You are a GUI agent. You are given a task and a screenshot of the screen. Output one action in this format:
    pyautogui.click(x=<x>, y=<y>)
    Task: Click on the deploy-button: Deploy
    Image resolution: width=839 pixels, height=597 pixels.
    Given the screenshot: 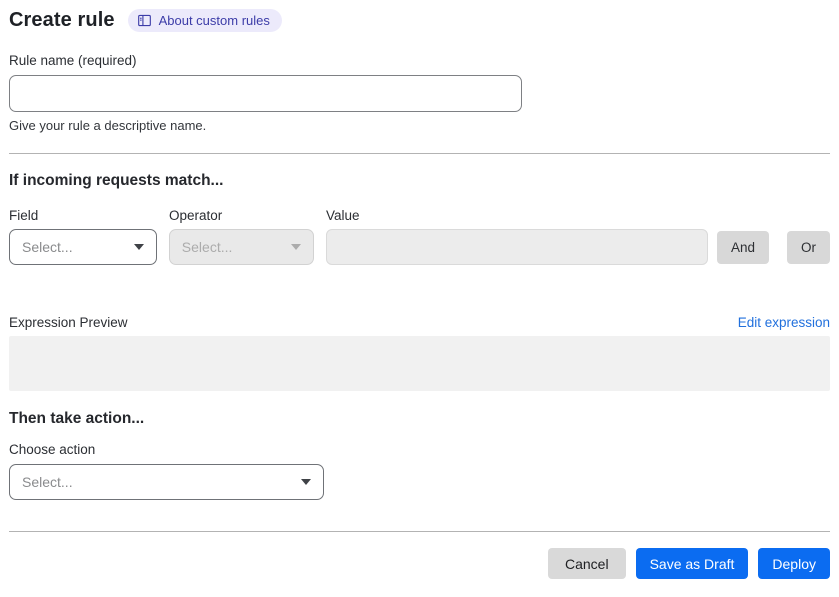 What is the action you would take?
    pyautogui.click(x=794, y=563)
    